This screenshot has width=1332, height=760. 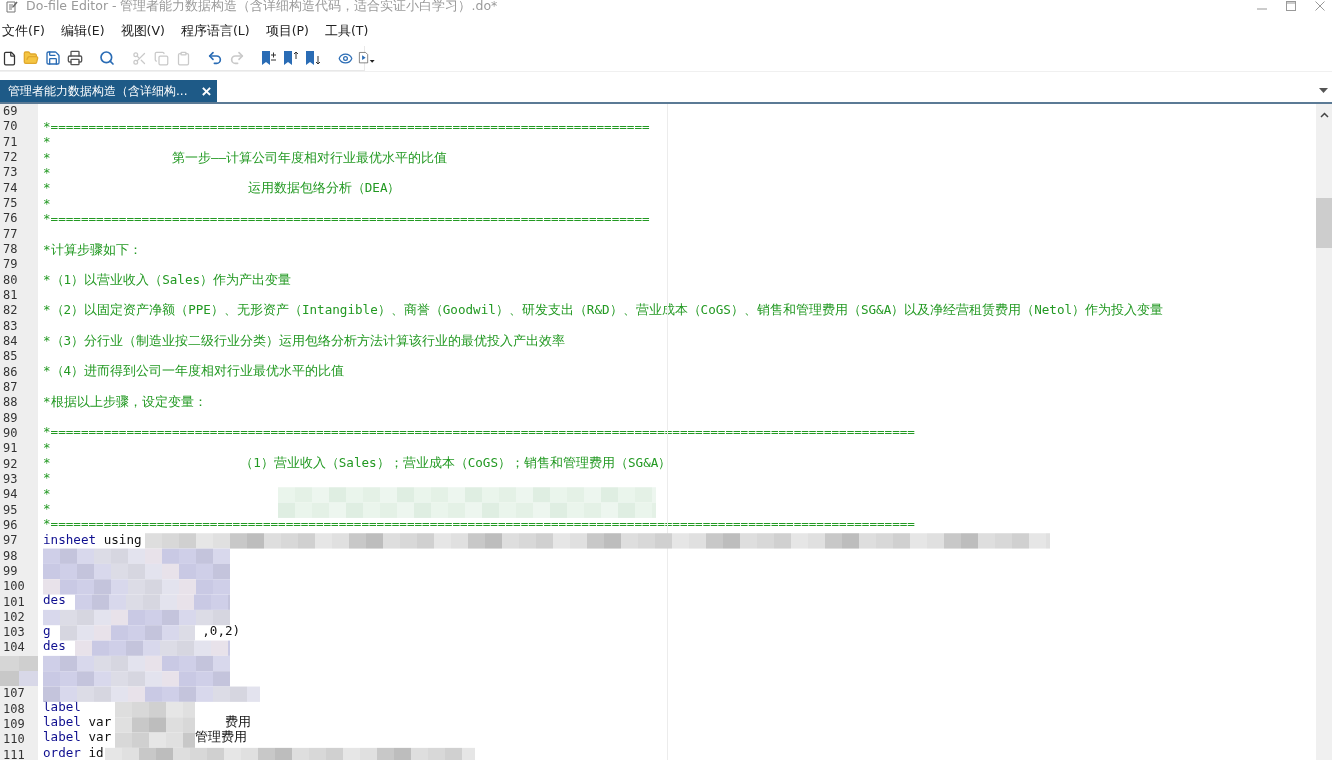 I want to click on line-number: 72, so click(x=10, y=157).